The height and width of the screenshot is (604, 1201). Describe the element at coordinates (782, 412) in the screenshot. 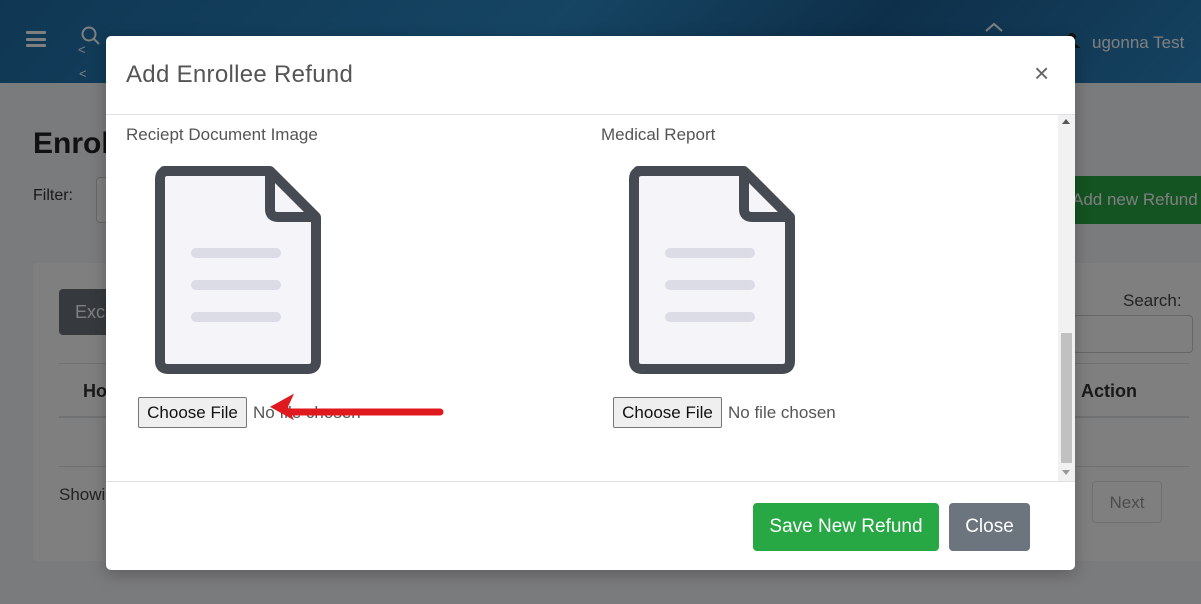

I see `file-status-text: No file chosen` at that location.